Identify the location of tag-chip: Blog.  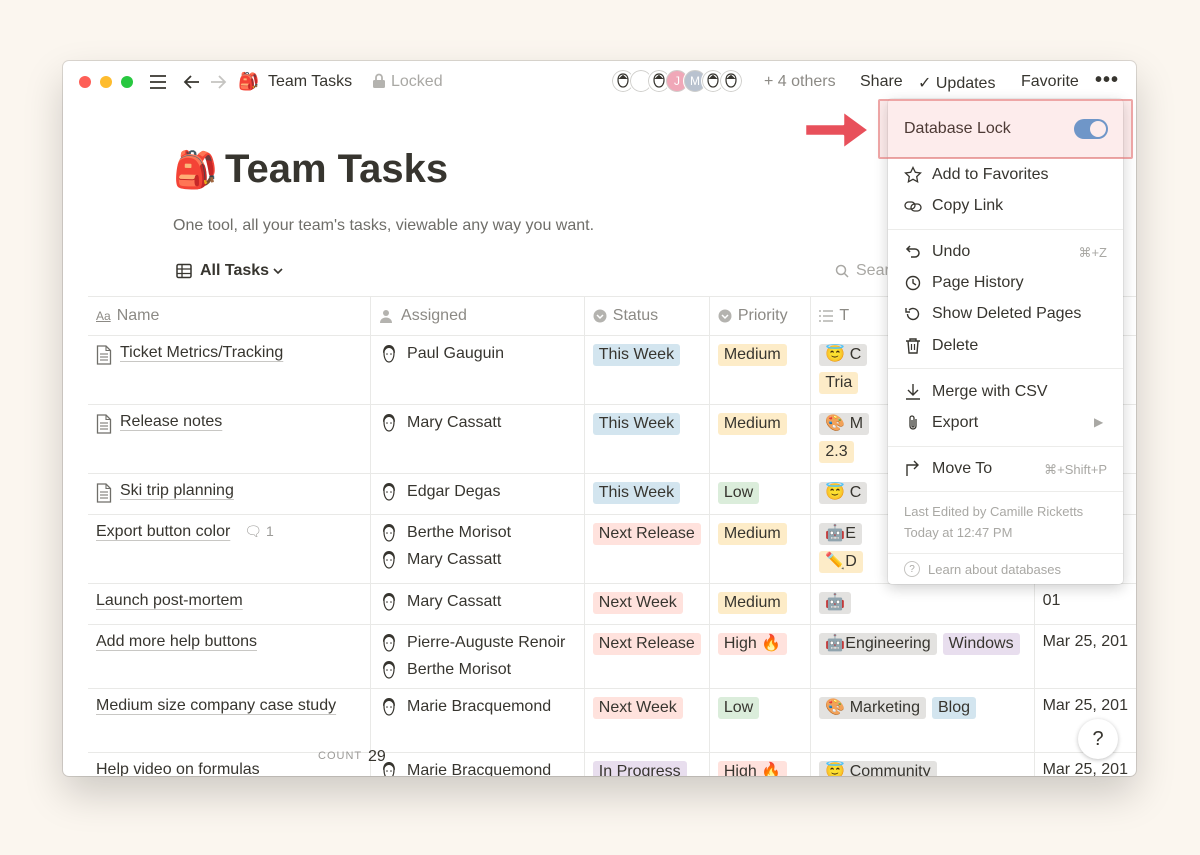
(953, 708).